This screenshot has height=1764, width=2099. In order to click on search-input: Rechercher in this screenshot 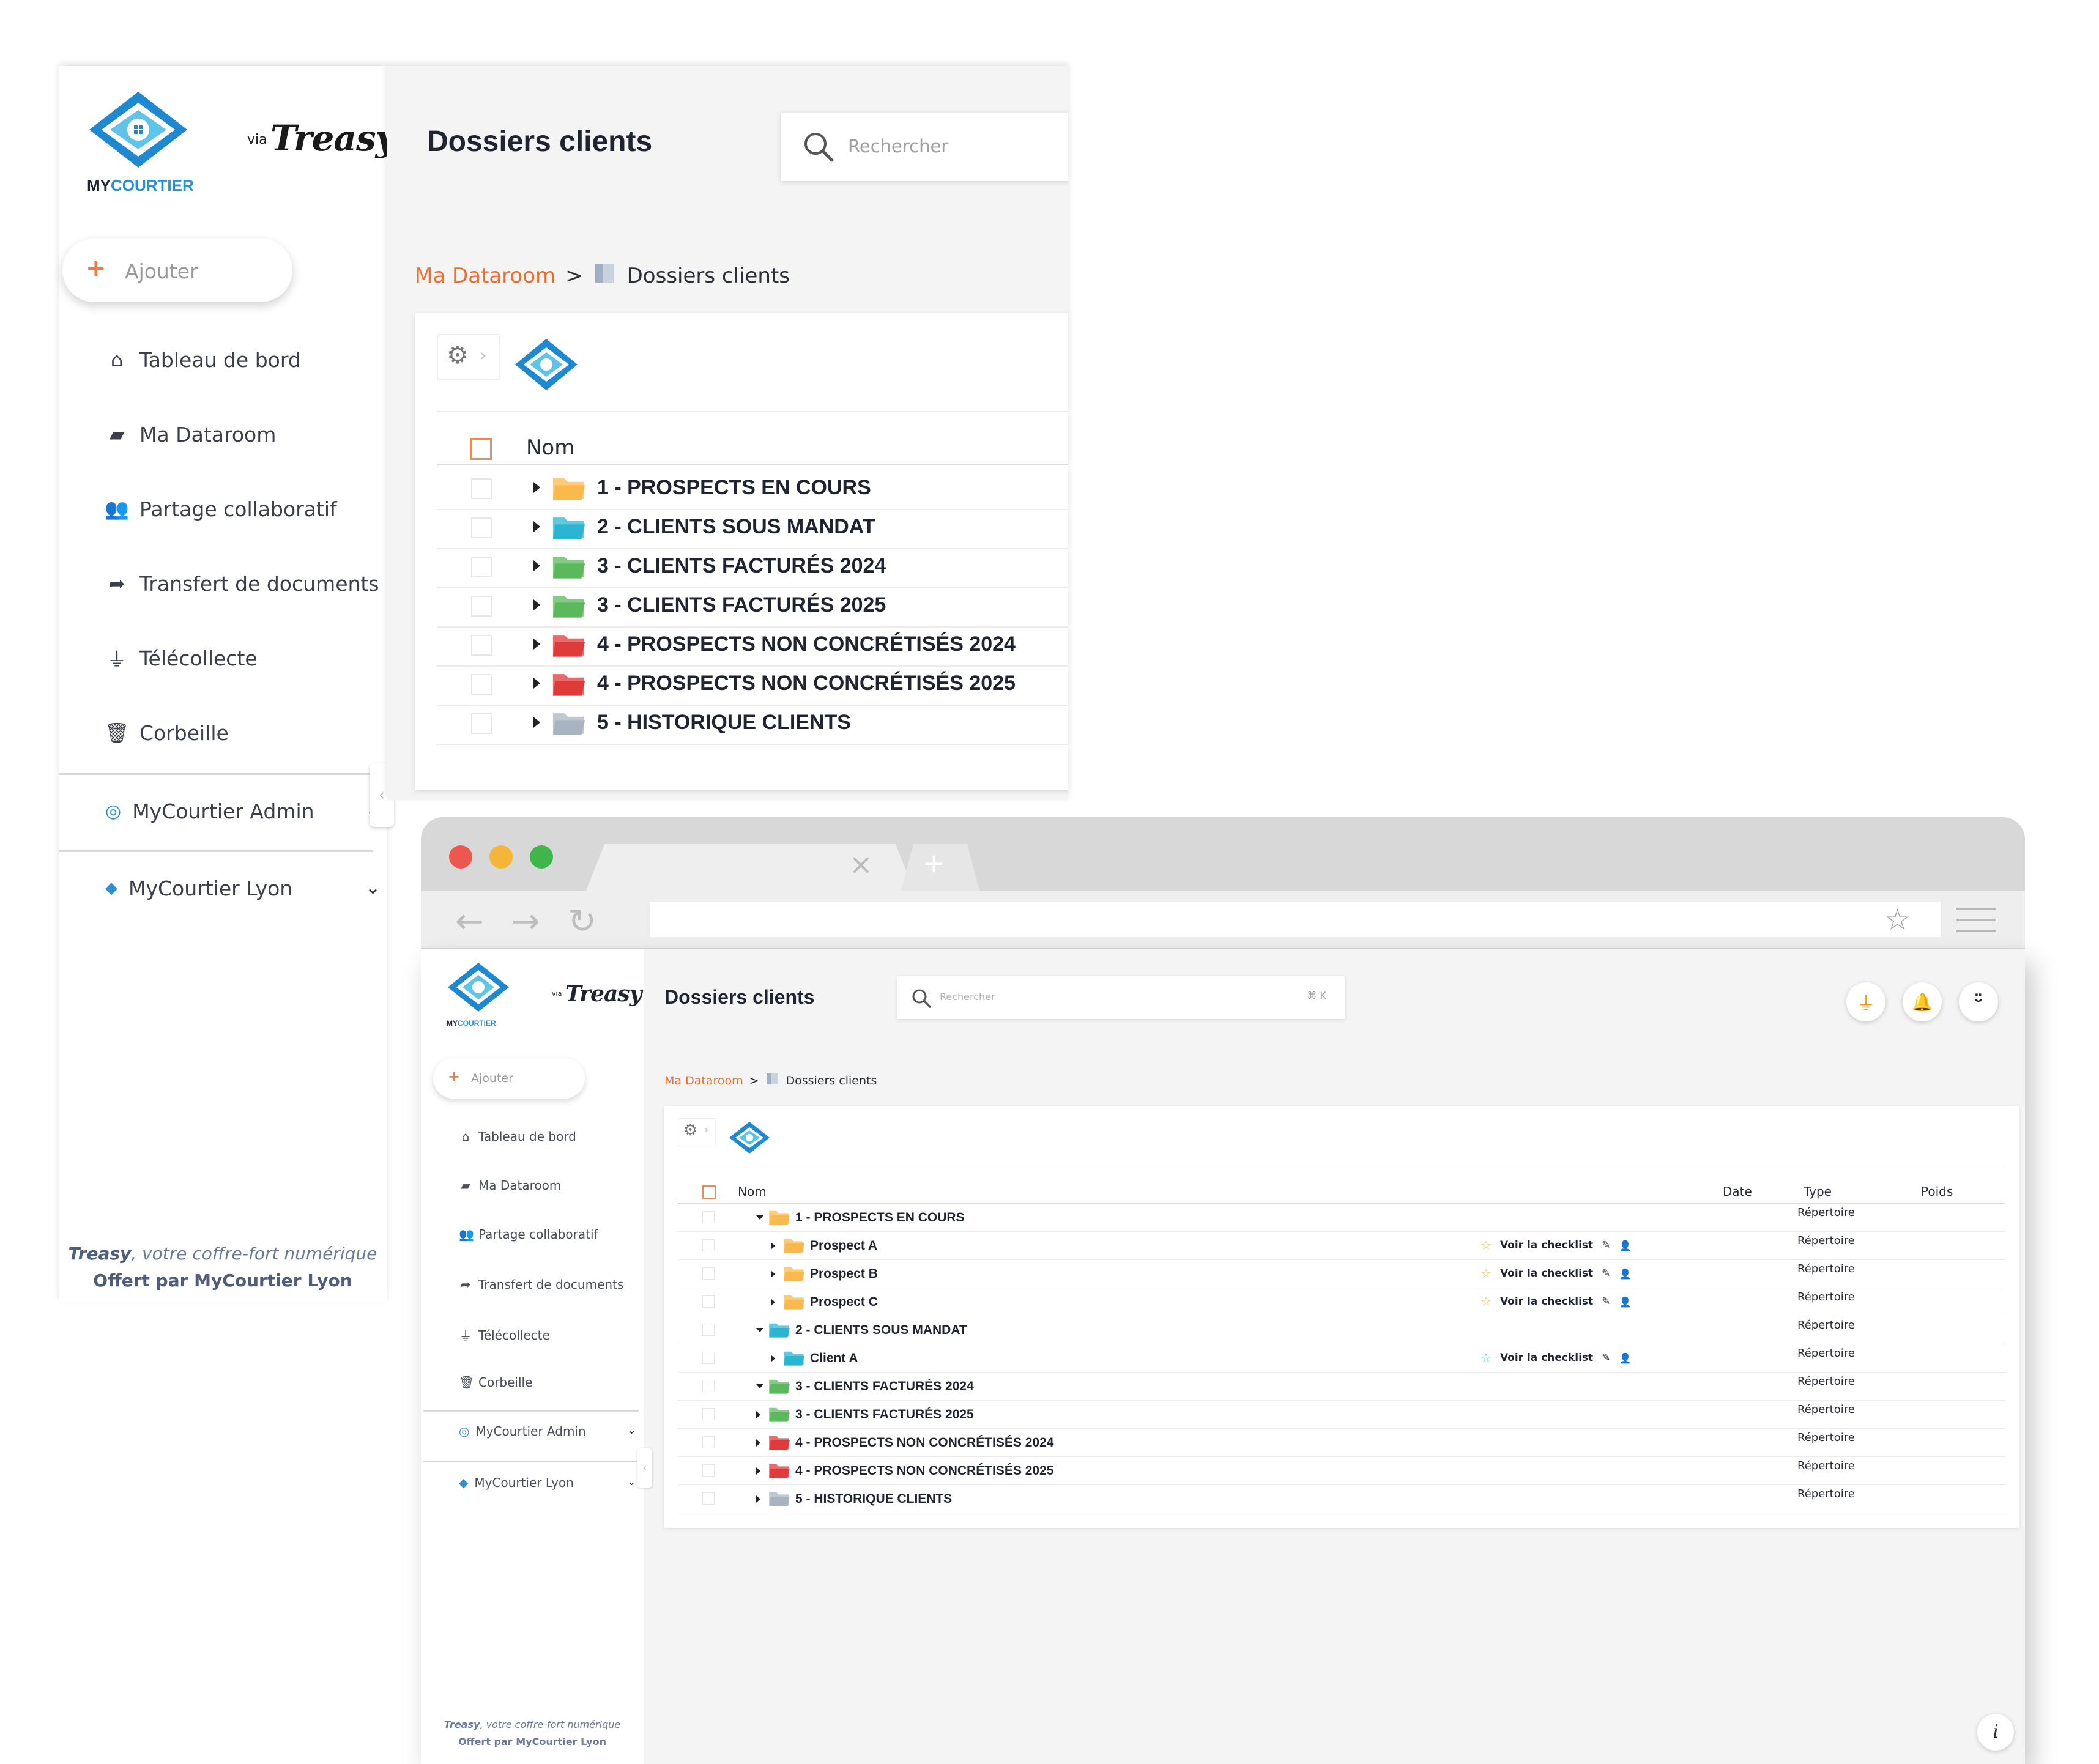, I will do `click(924, 147)`.